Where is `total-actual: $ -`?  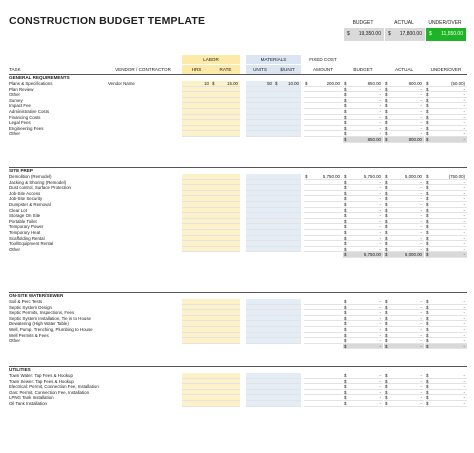 total-actual: $ - is located at coordinates (404, 346).